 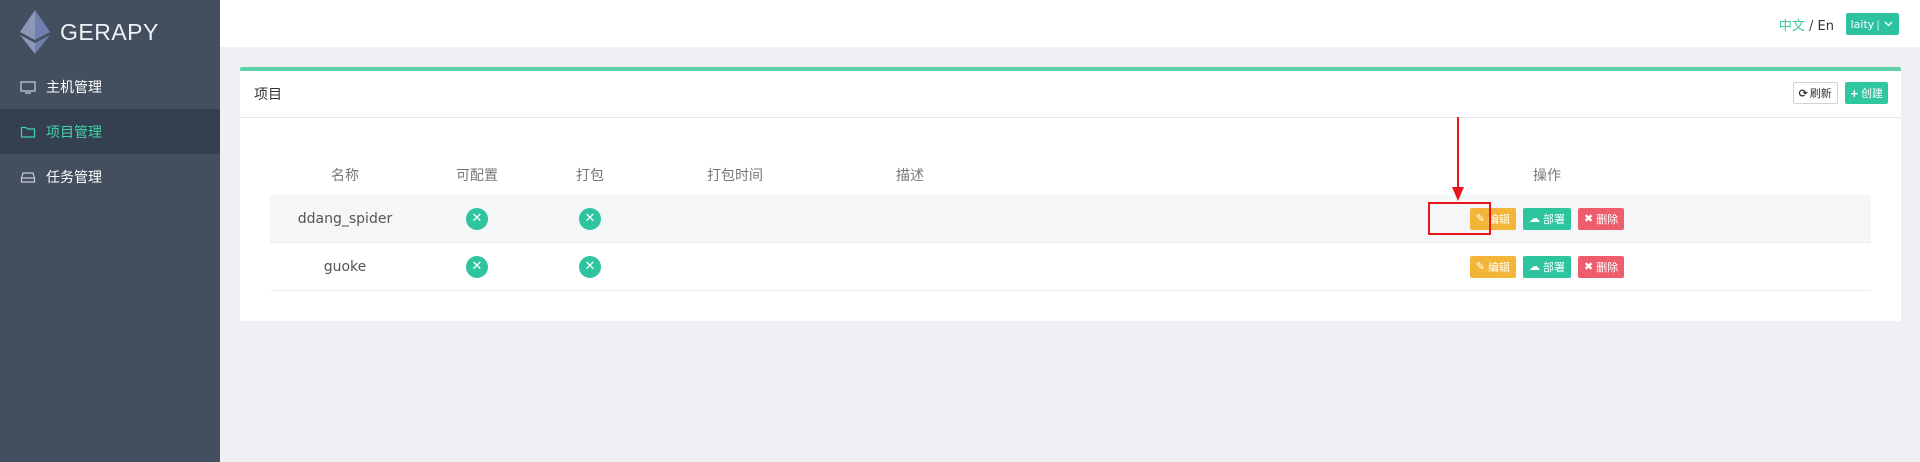 I want to click on refresh-button: ⟳ 刷新, so click(x=1815, y=93).